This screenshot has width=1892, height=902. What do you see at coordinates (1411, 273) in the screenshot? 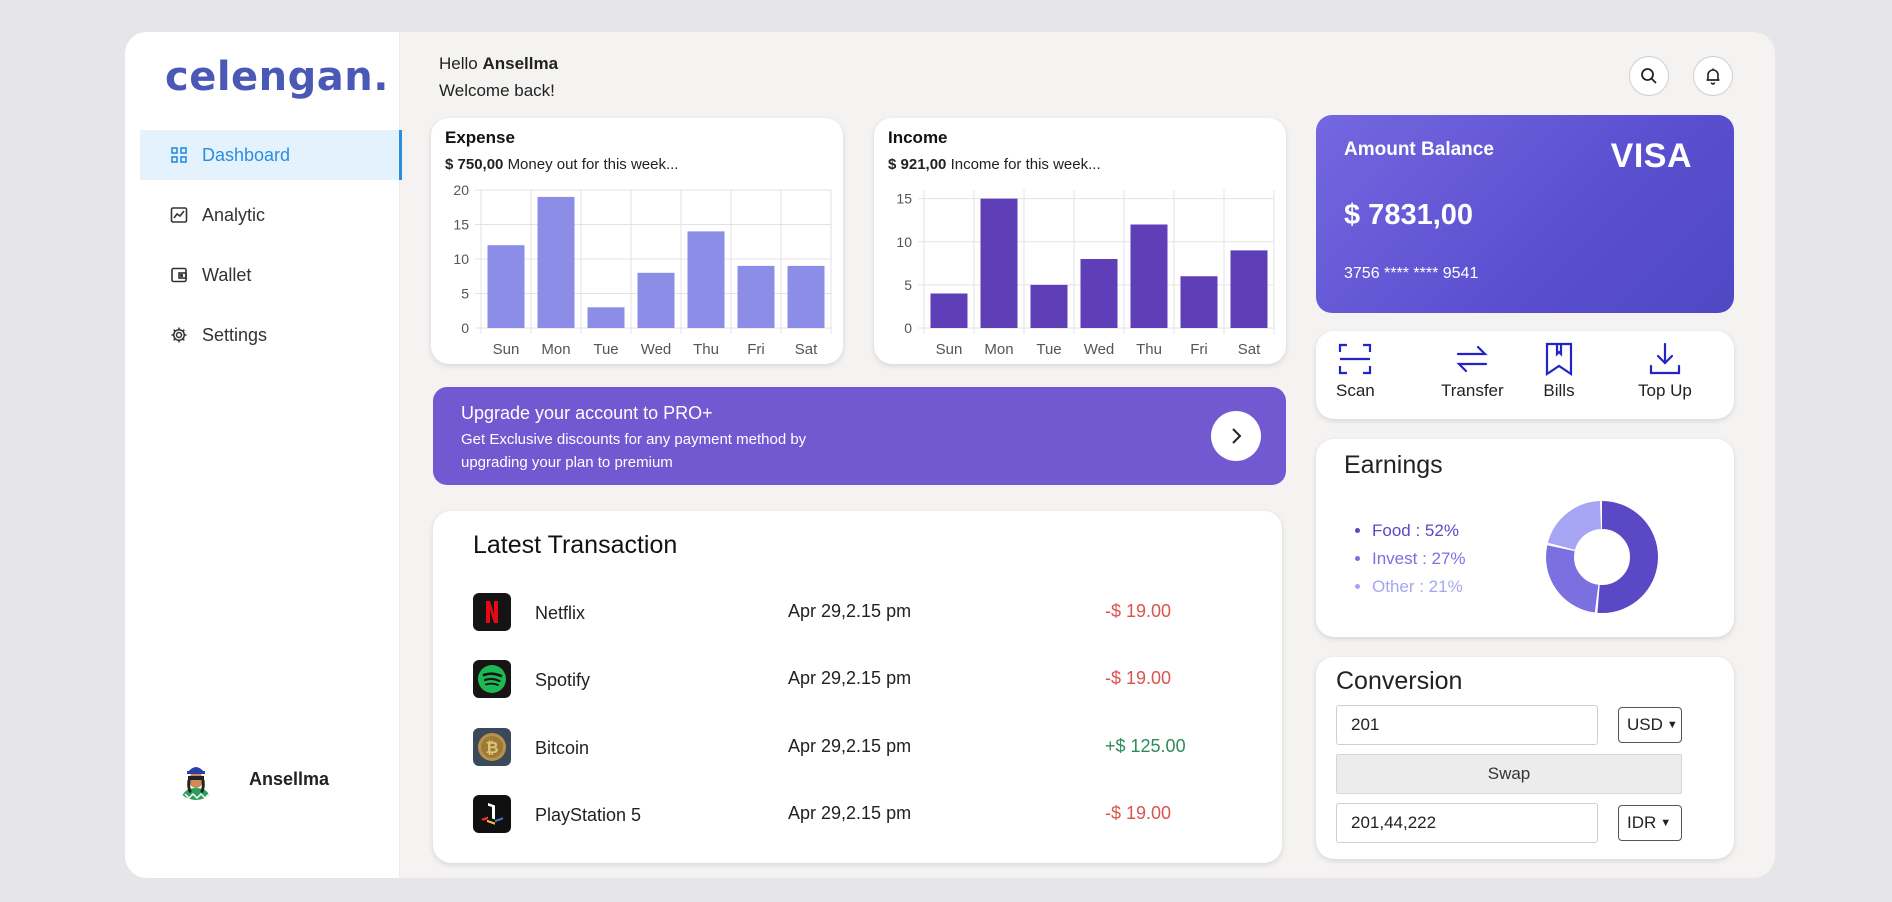
I see `card-number: 3756 **** **** 9541` at bounding box center [1411, 273].